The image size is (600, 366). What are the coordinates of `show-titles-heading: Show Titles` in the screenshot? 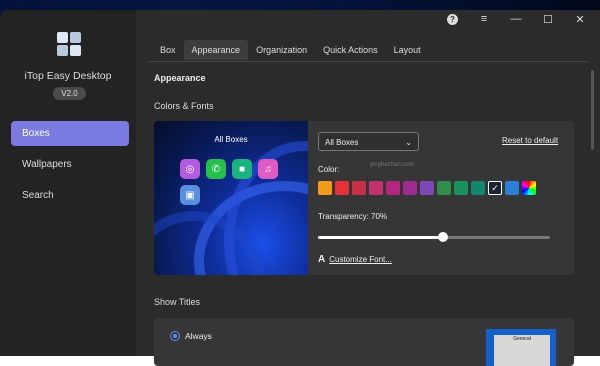 It's located at (177, 302).